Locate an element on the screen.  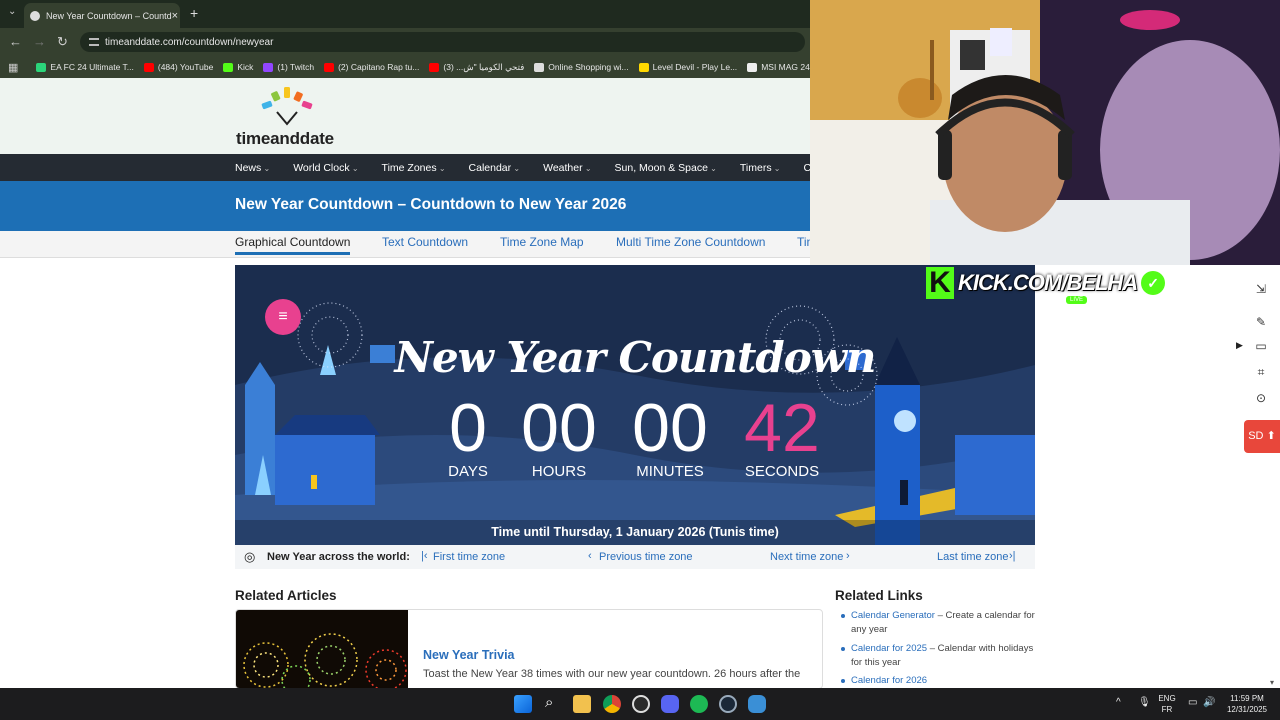
article-title-link: New Year Trivia is located at coordinates (469, 655).